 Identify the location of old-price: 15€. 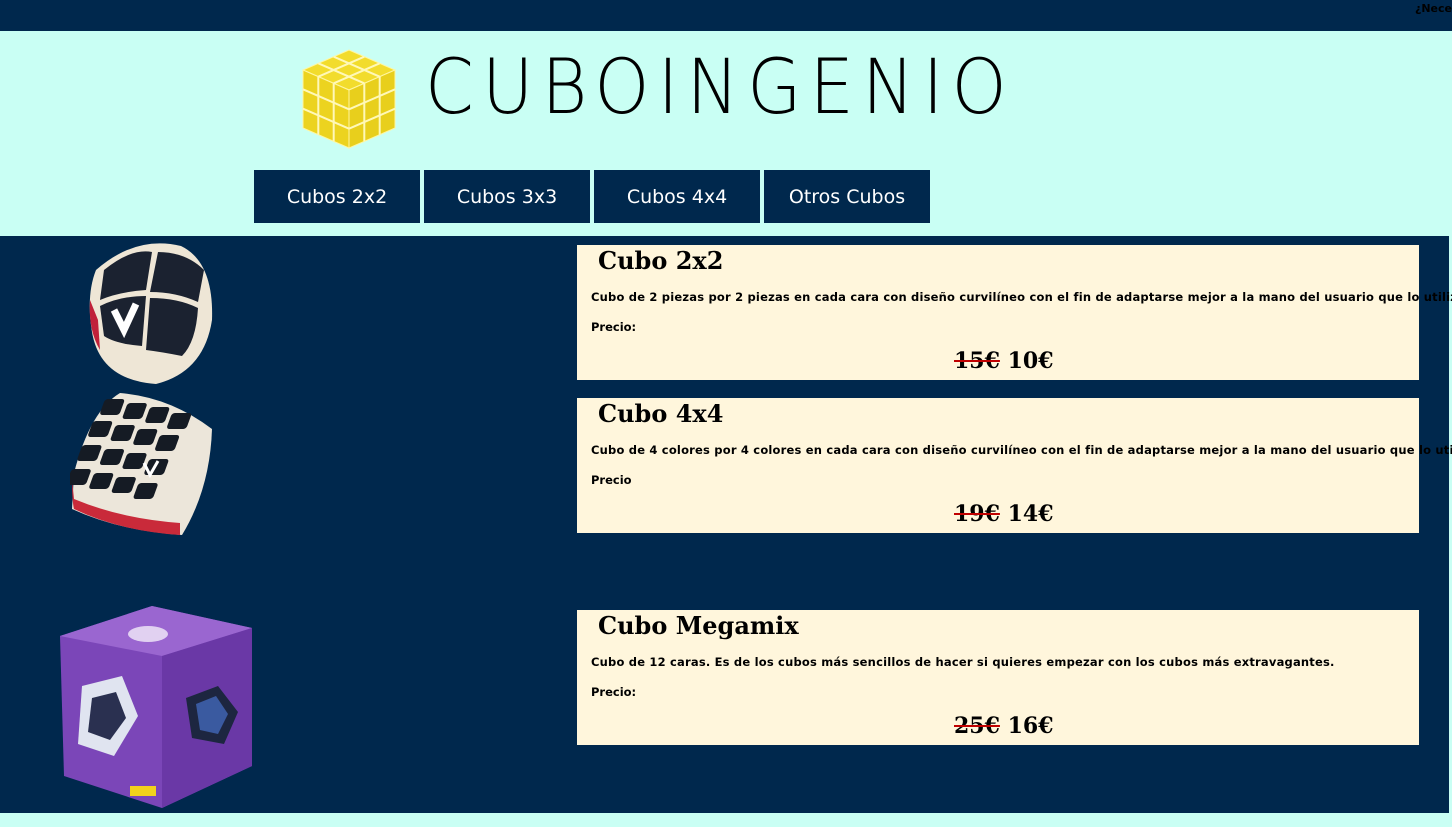
(977, 361).